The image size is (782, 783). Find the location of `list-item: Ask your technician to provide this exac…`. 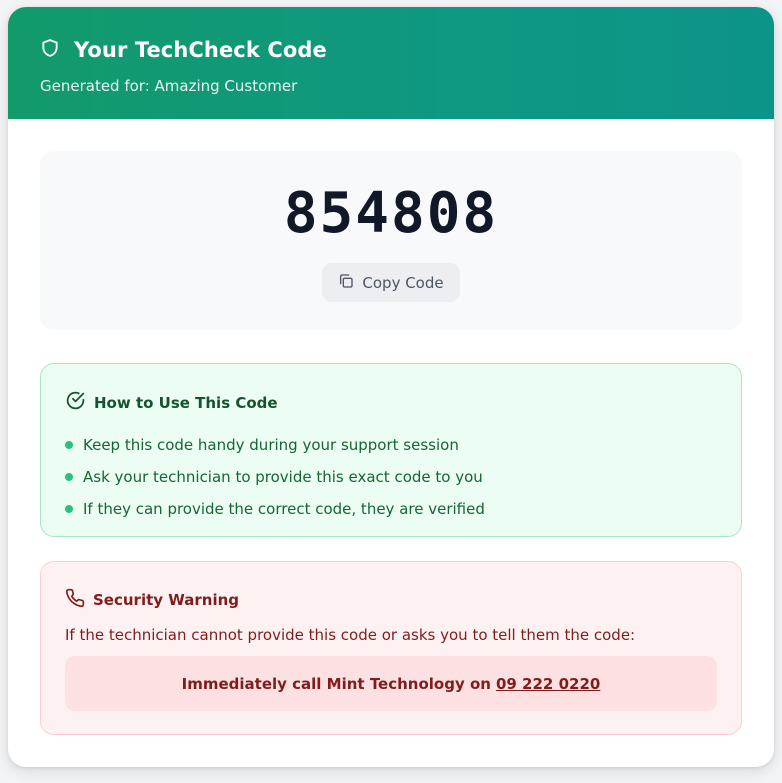

list-item: Ask your technician to provide this exac… is located at coordinates (391, 477).